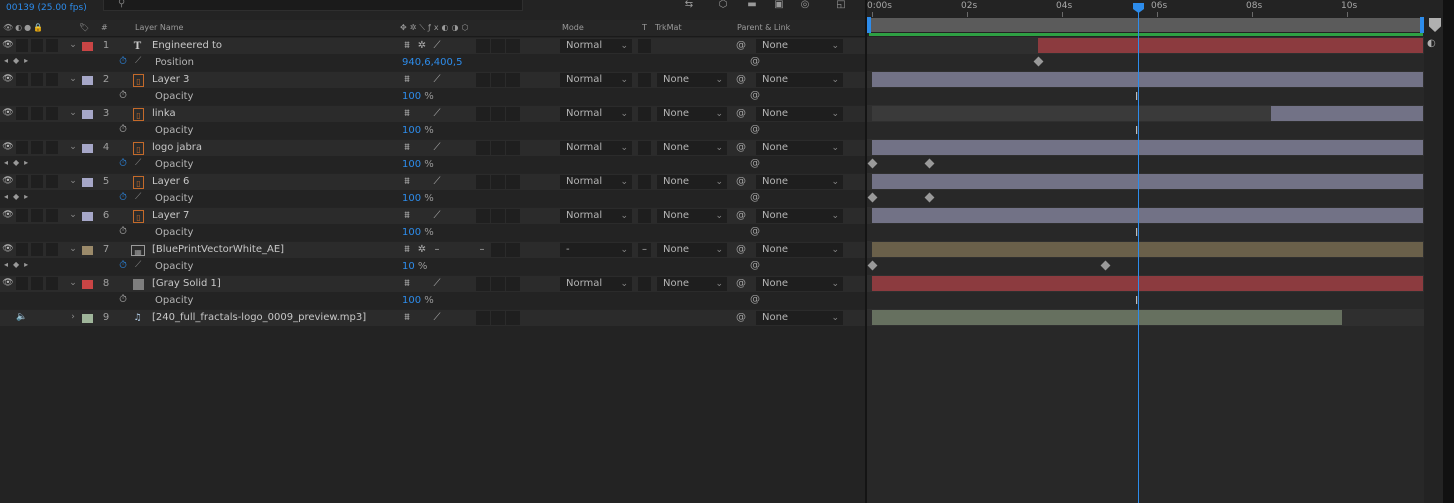 The height and width of the screenshot is (503, 1454). I want to click on motion-blur-icon: ◎, so click(805, 5).